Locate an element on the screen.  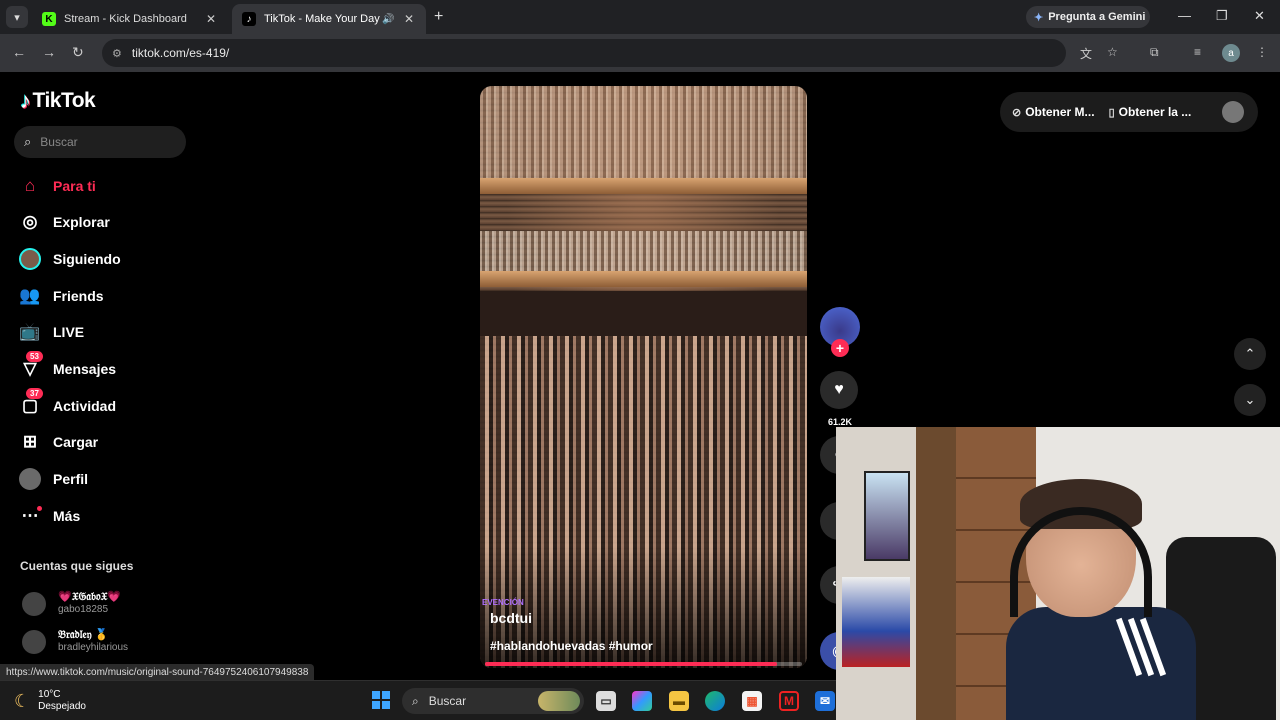
sidebar-item-mas: ⋯ Más is located at coordinates (49, 516).